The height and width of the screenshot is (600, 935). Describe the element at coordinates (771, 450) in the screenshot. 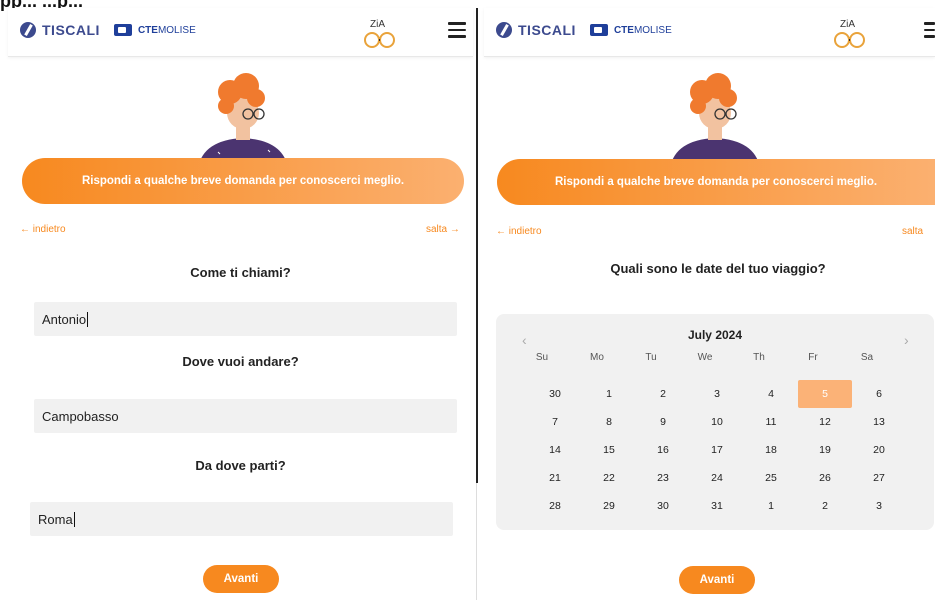

I see `calendar-day: 18` at that location.